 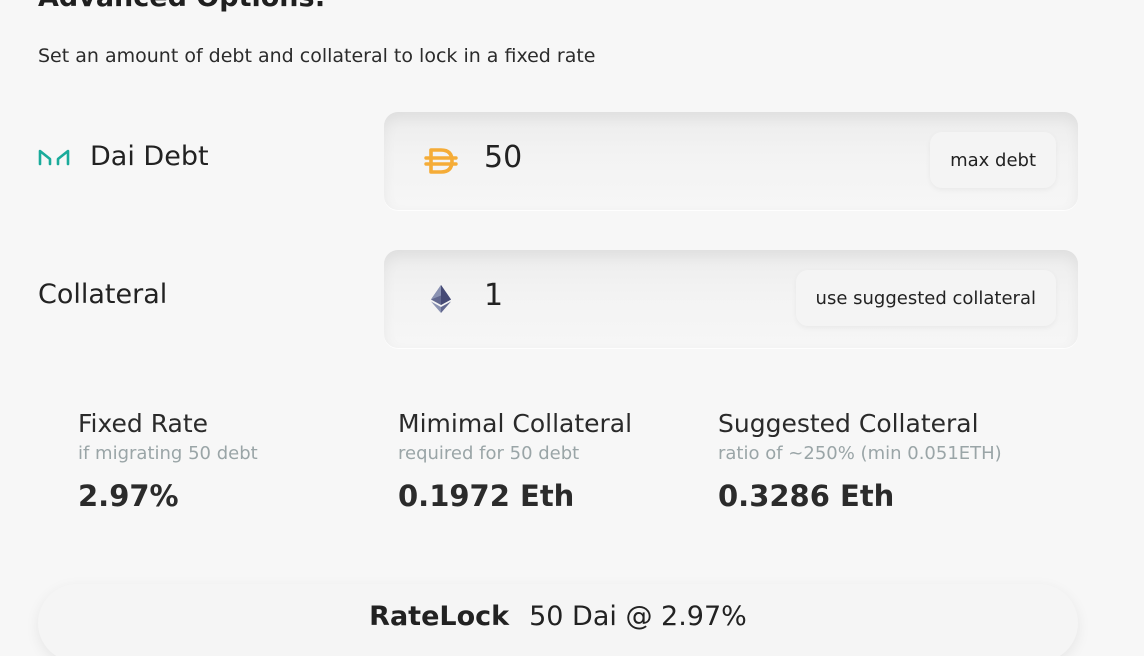 What do you see at coordinates (634, 295) in the screenshot?
I see `collateral-amount-input` at bounding box center [634, 295].